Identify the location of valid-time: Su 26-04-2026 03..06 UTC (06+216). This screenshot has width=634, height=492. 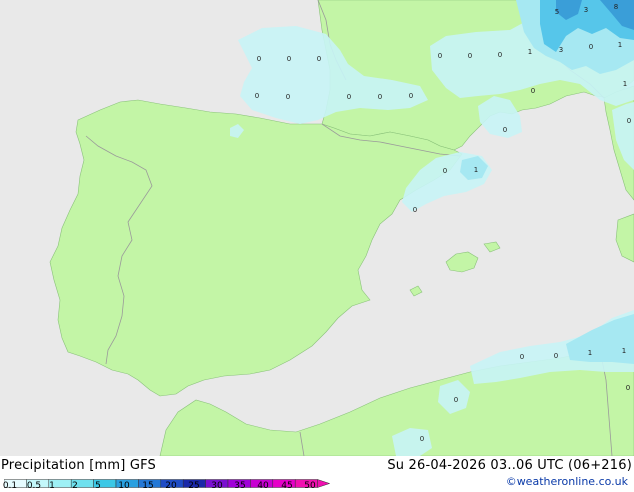
(509, 465).